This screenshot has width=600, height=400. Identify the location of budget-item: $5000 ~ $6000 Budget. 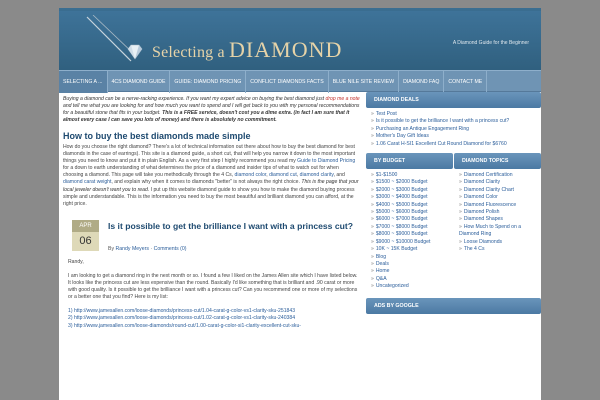
(409, 212).